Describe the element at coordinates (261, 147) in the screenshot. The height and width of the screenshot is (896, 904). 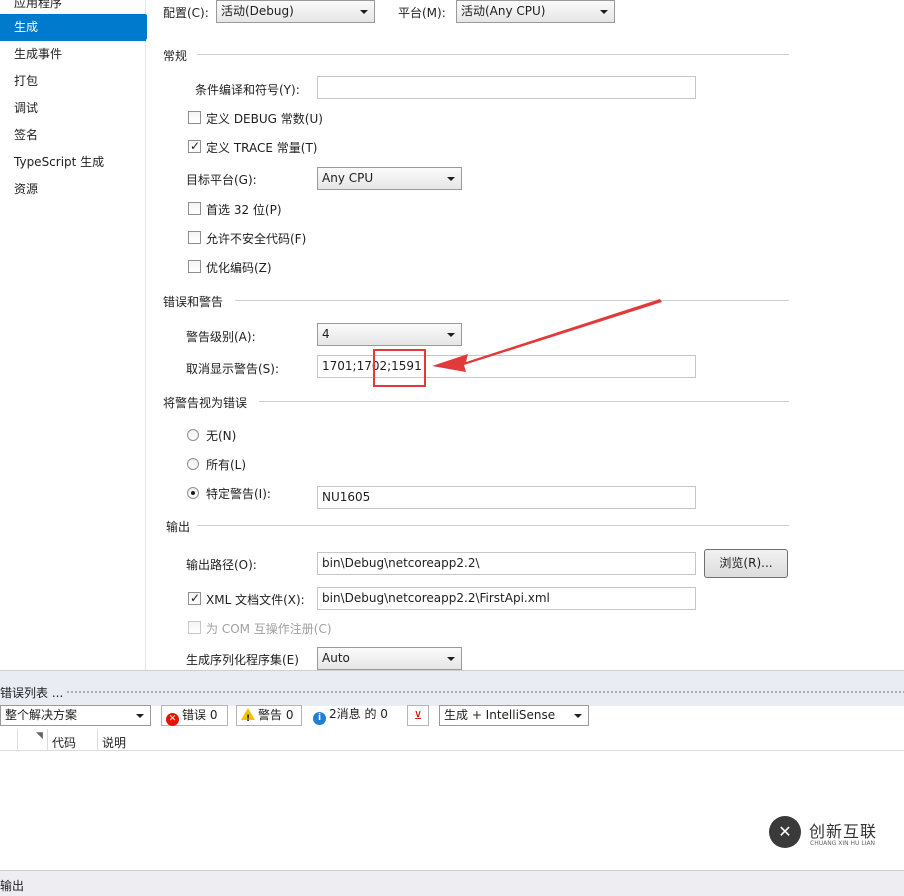
I see `define-trace-label: 定义 TRACE 常量(T)` at that location.